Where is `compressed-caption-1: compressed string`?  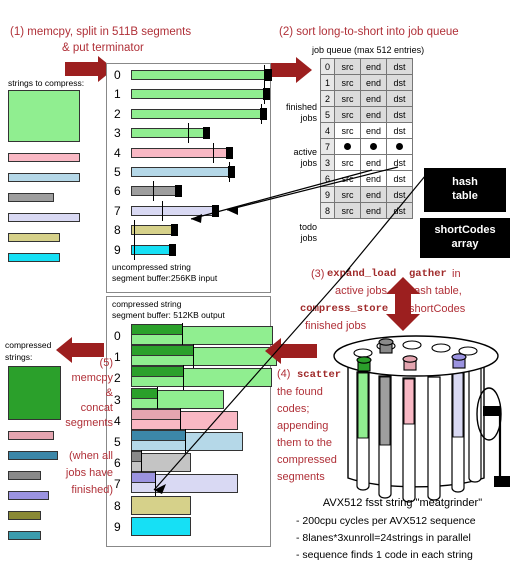
compressed-caption-1: compressed string is located at coordinates (147, 304).